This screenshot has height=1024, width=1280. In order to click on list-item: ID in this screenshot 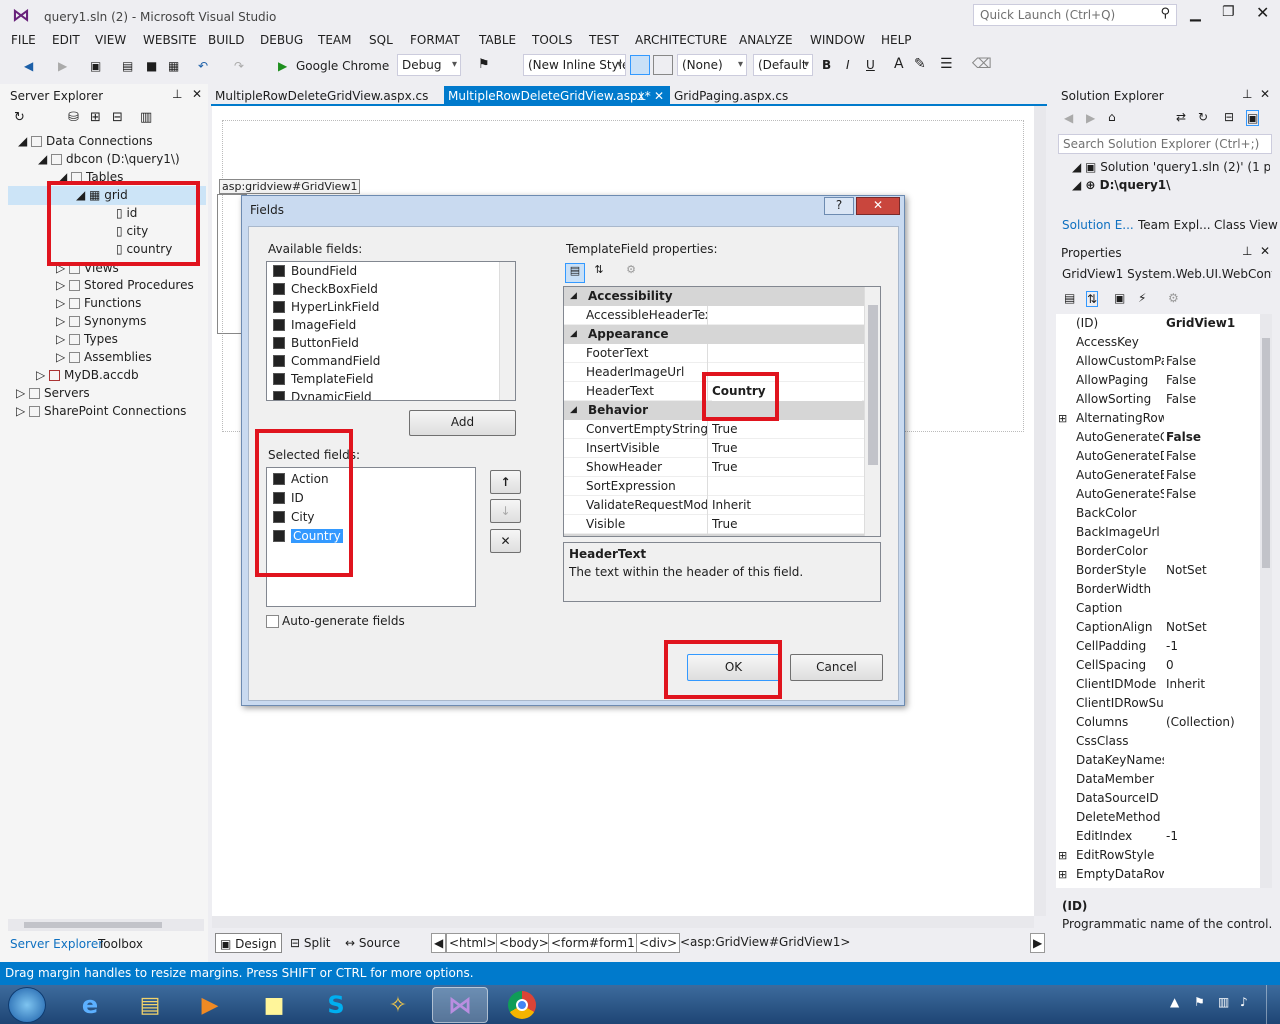, I will do `click(288, 498)`.